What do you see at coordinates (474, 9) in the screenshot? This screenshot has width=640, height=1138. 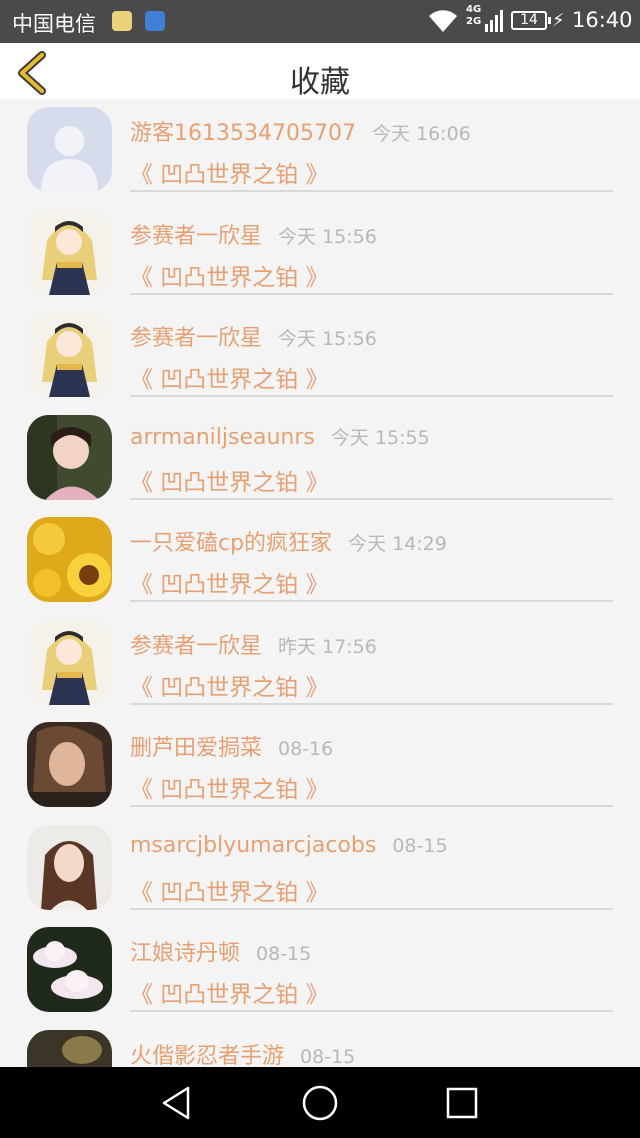 I see `network-4g-label: 4G` at bounding box center [474, 9].